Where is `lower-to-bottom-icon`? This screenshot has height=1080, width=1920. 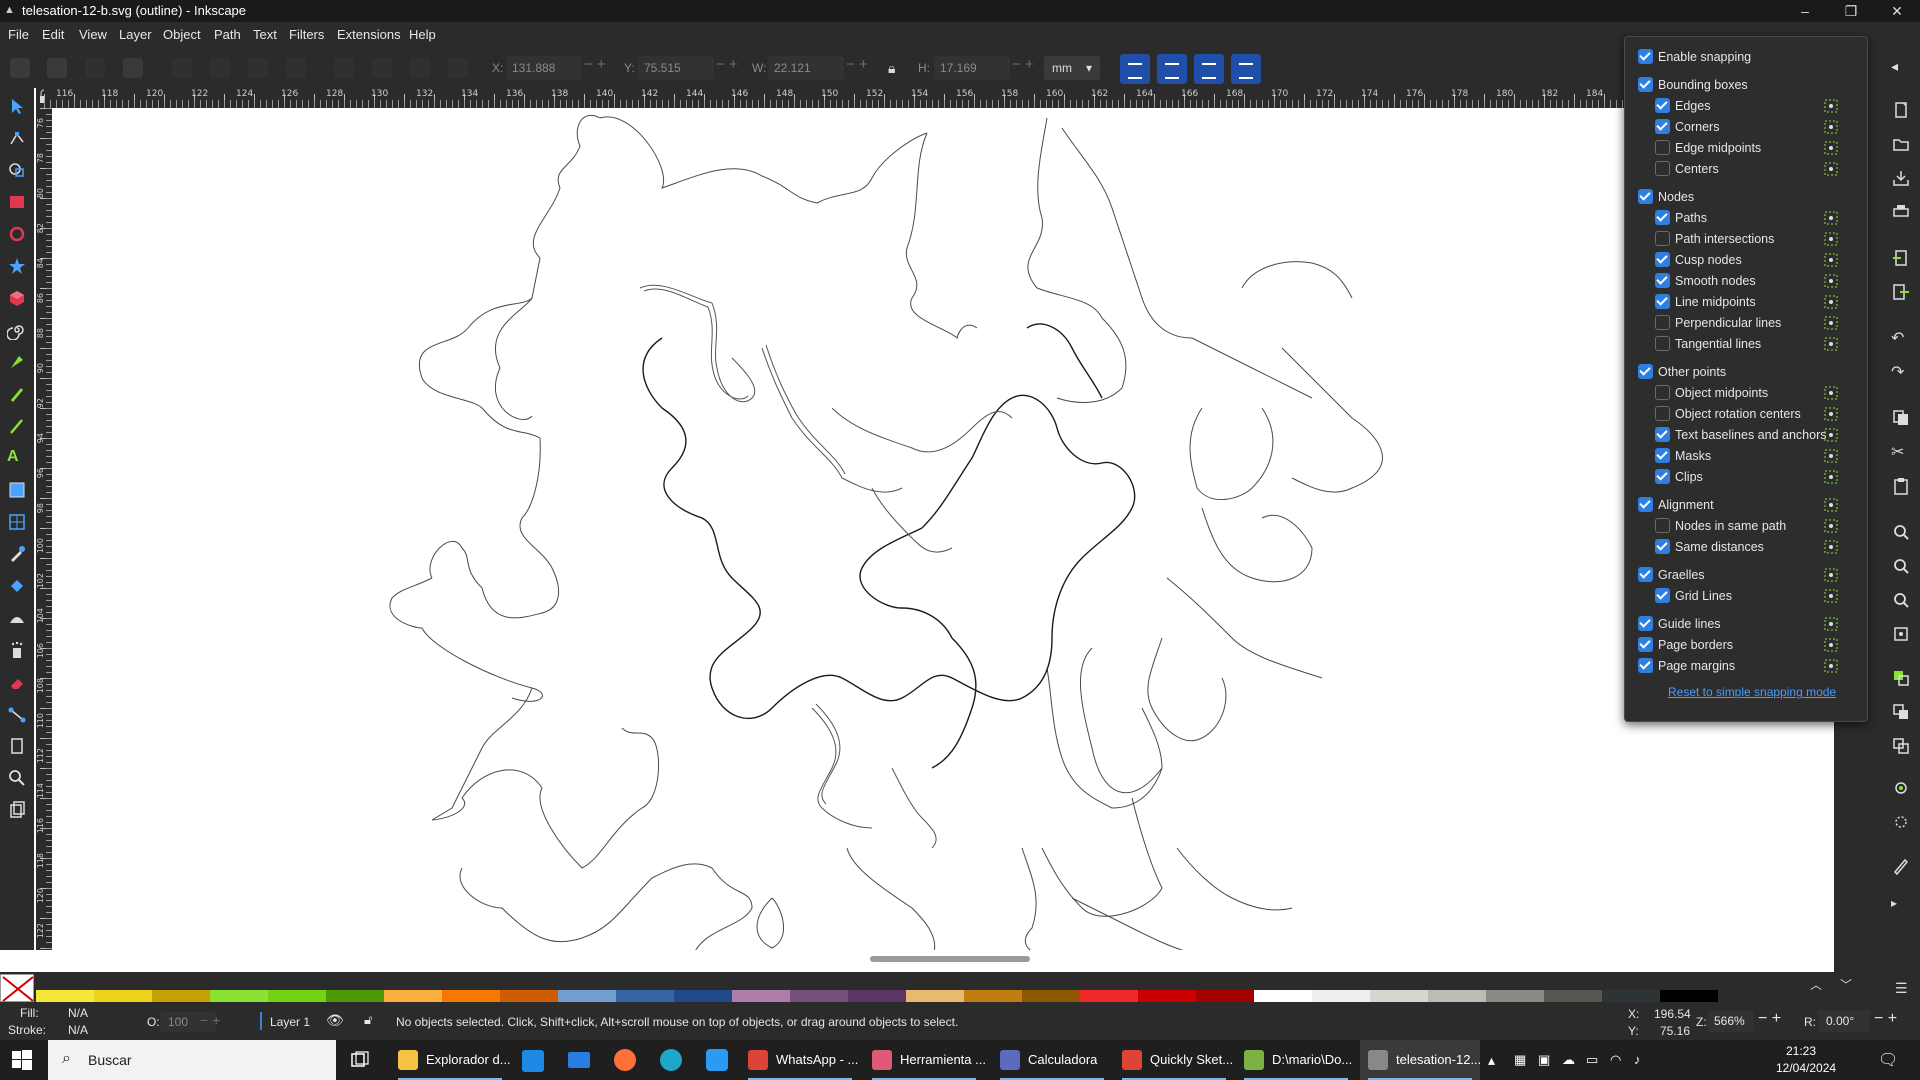 lower-to-bottom-icon is located at coordinates (458, 68).